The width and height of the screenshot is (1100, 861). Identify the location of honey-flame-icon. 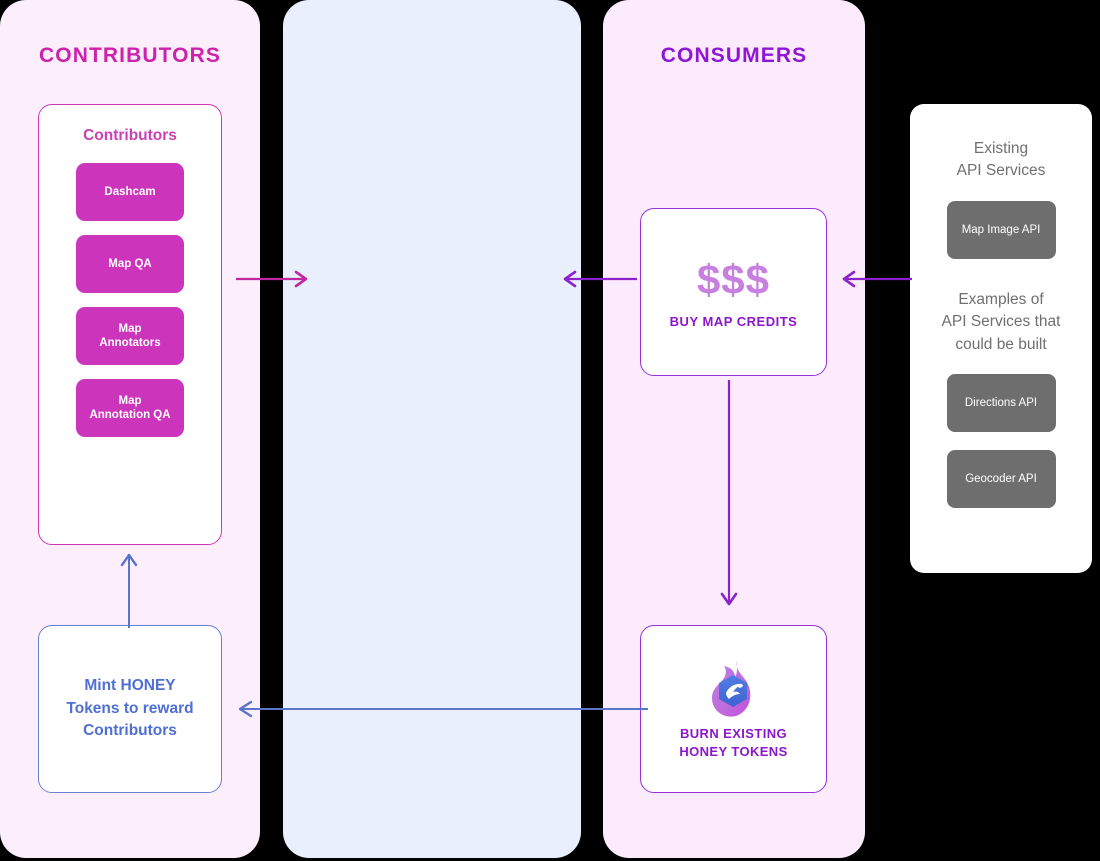
(730, 688).